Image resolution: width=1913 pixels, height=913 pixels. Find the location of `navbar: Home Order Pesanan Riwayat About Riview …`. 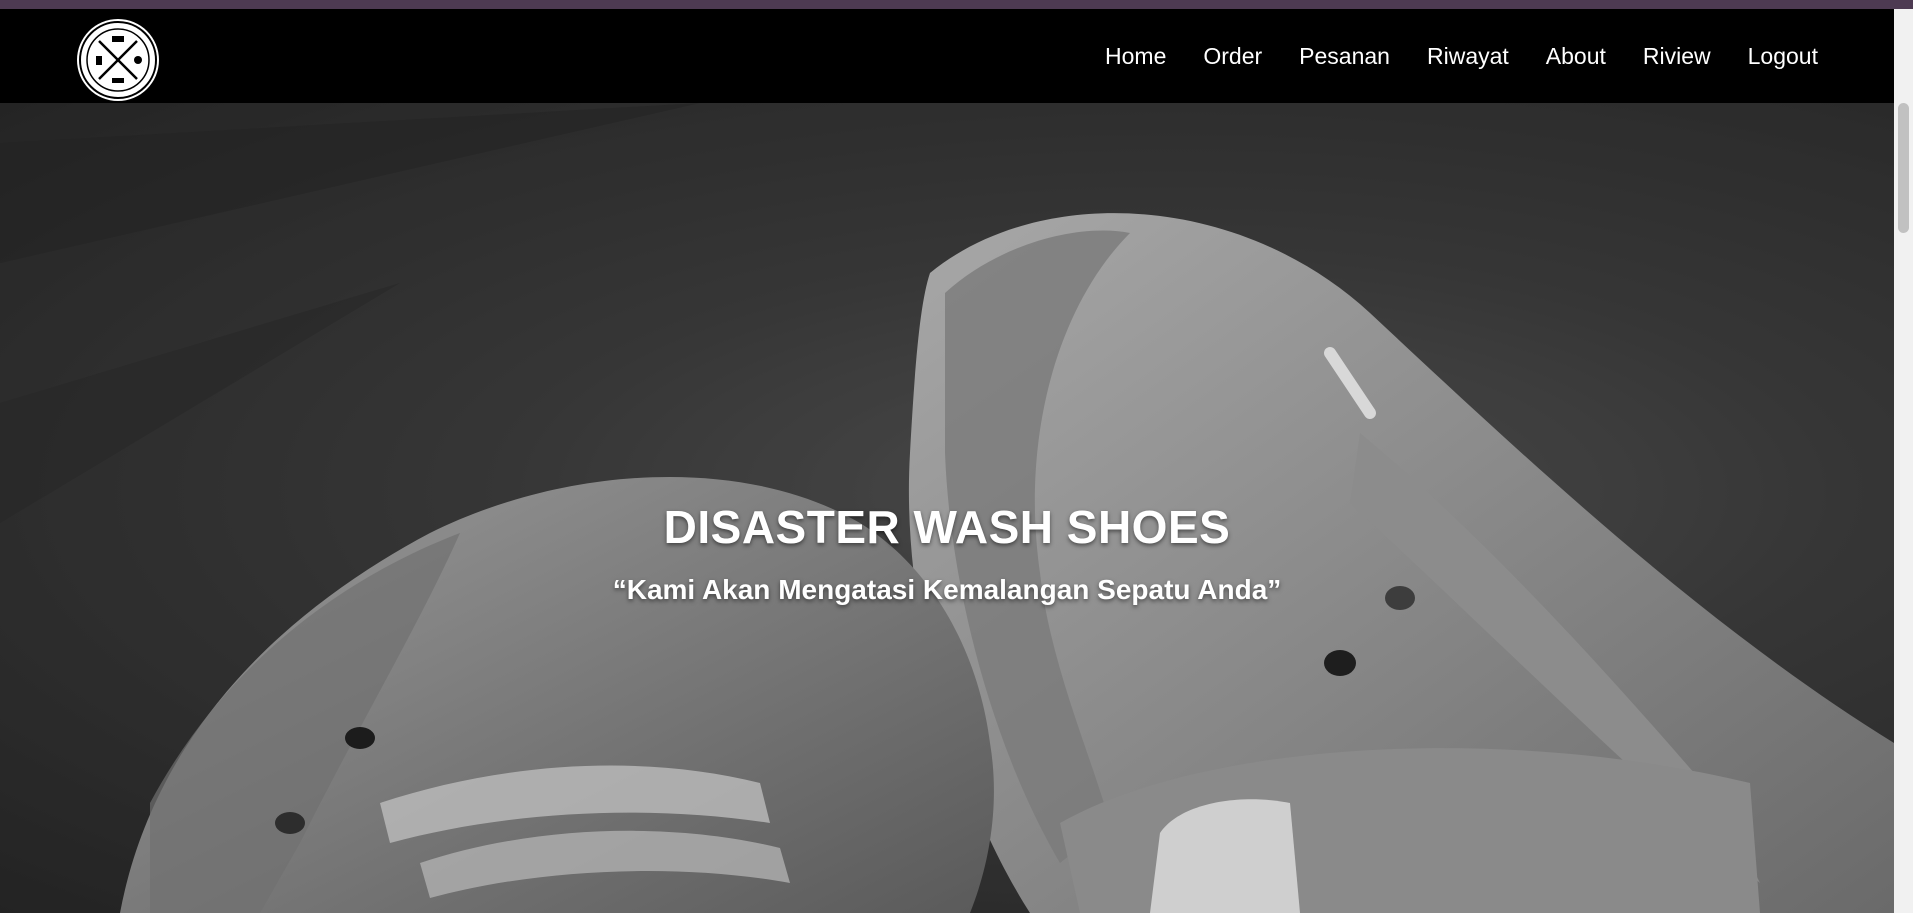

navbar: Home Order Pesanan Riwayat About Riview … is located at coordinates (947, 56).